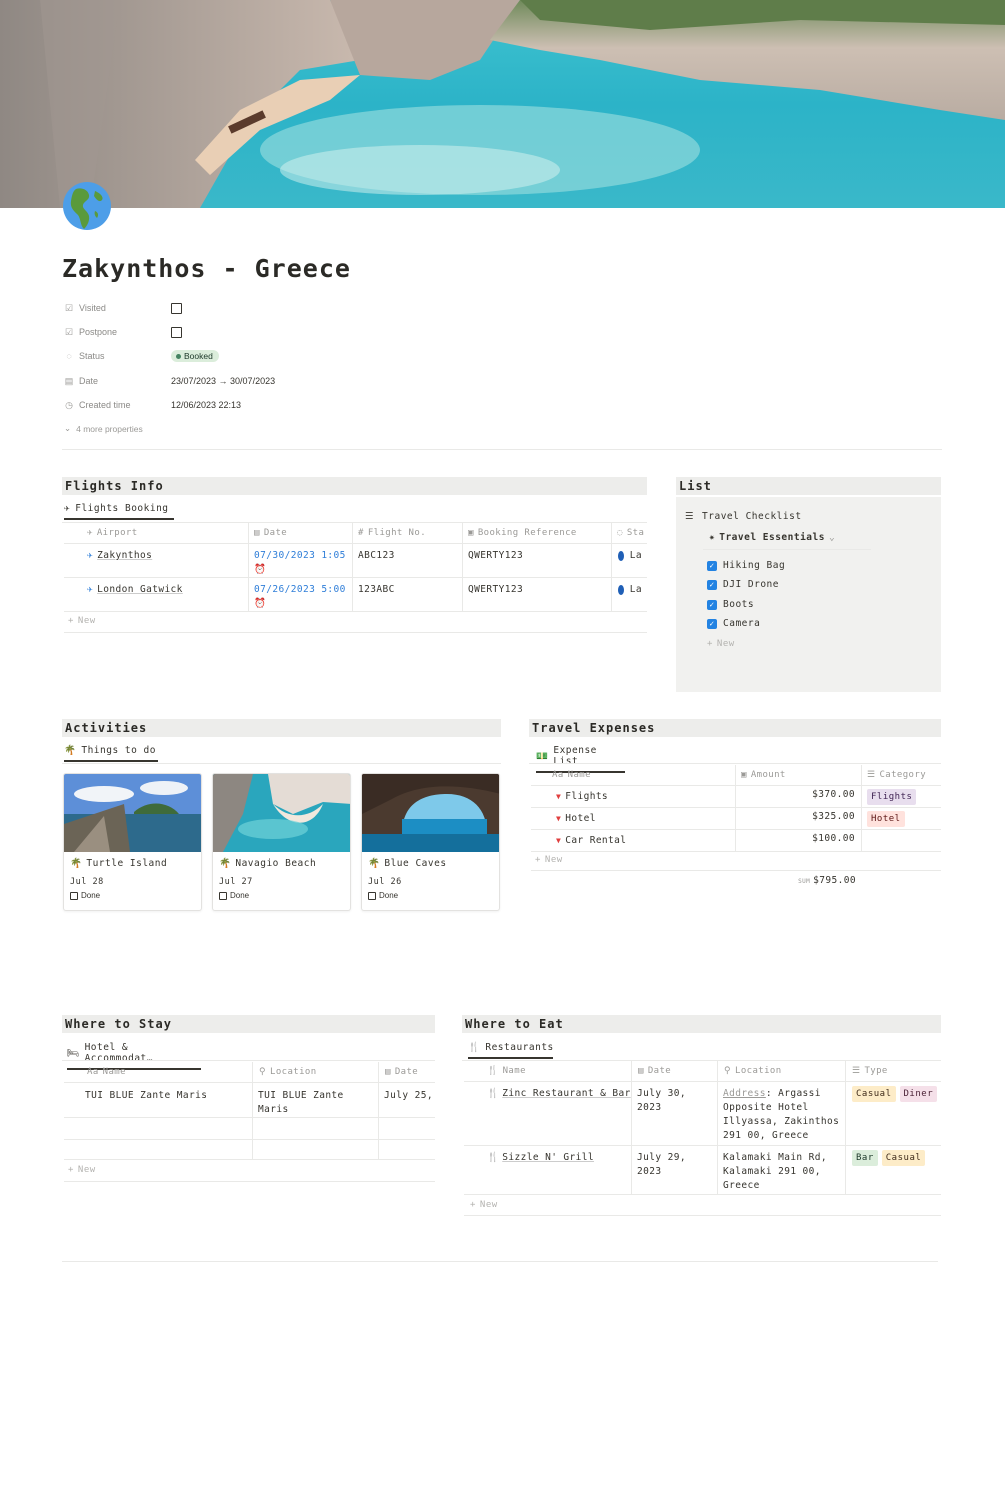 This screenshot has height=1494, width=1005. Describe the element at coordinates (591, 842) in the screenshot. I see `table-row: ▼ Car Rental` at that location.